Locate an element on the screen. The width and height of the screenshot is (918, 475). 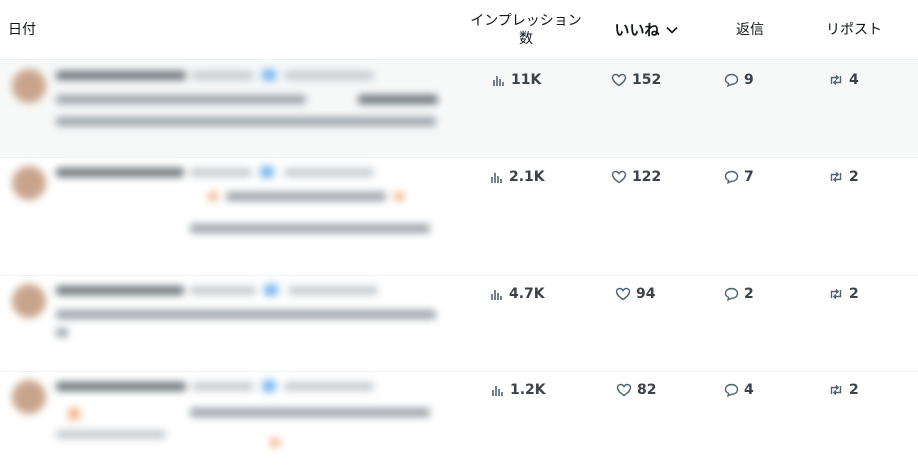
column-header-reposts: リポスト is located at coordinates (854, 30).